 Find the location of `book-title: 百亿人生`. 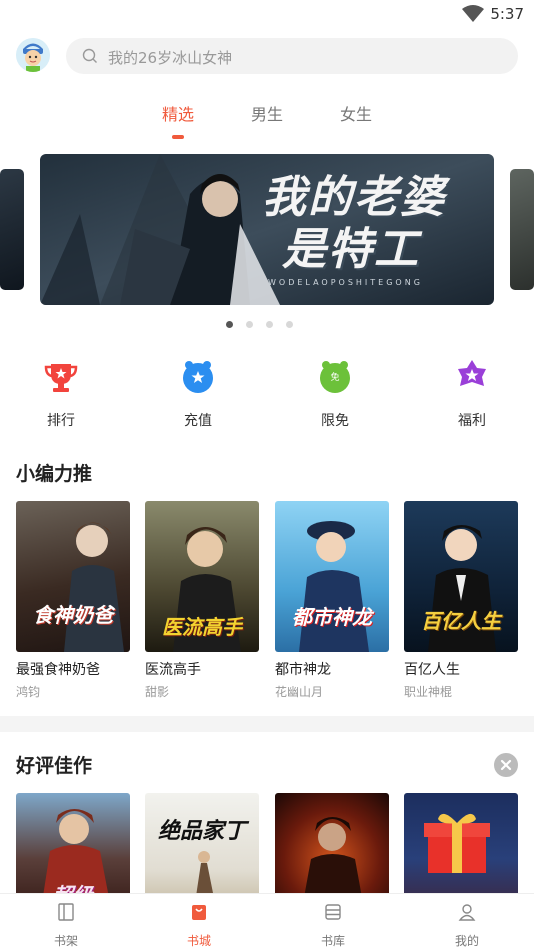

book-title: 百亿人生 is located at coordinates (432, 670).